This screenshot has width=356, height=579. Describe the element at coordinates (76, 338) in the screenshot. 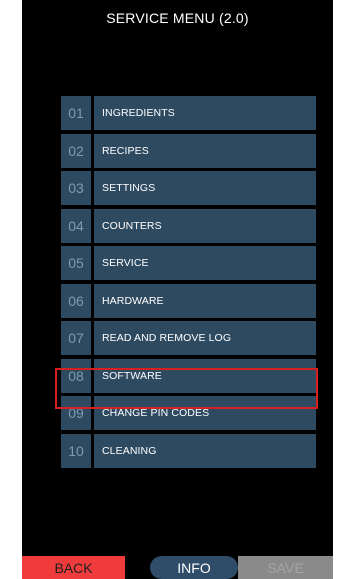

I see `menu-item-number: 07` at that location.